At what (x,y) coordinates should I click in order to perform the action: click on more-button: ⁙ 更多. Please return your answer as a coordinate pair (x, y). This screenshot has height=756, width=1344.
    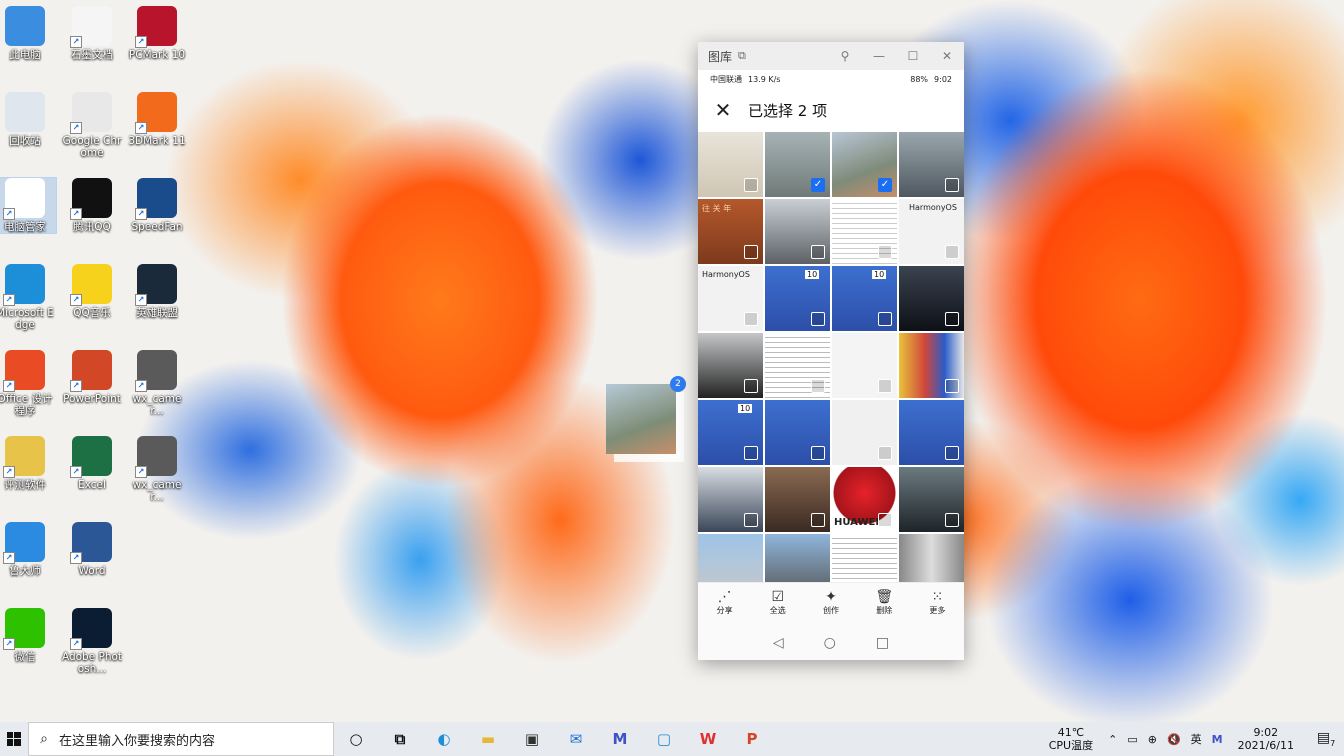
    Looking at the image, I should click on (937, 605).